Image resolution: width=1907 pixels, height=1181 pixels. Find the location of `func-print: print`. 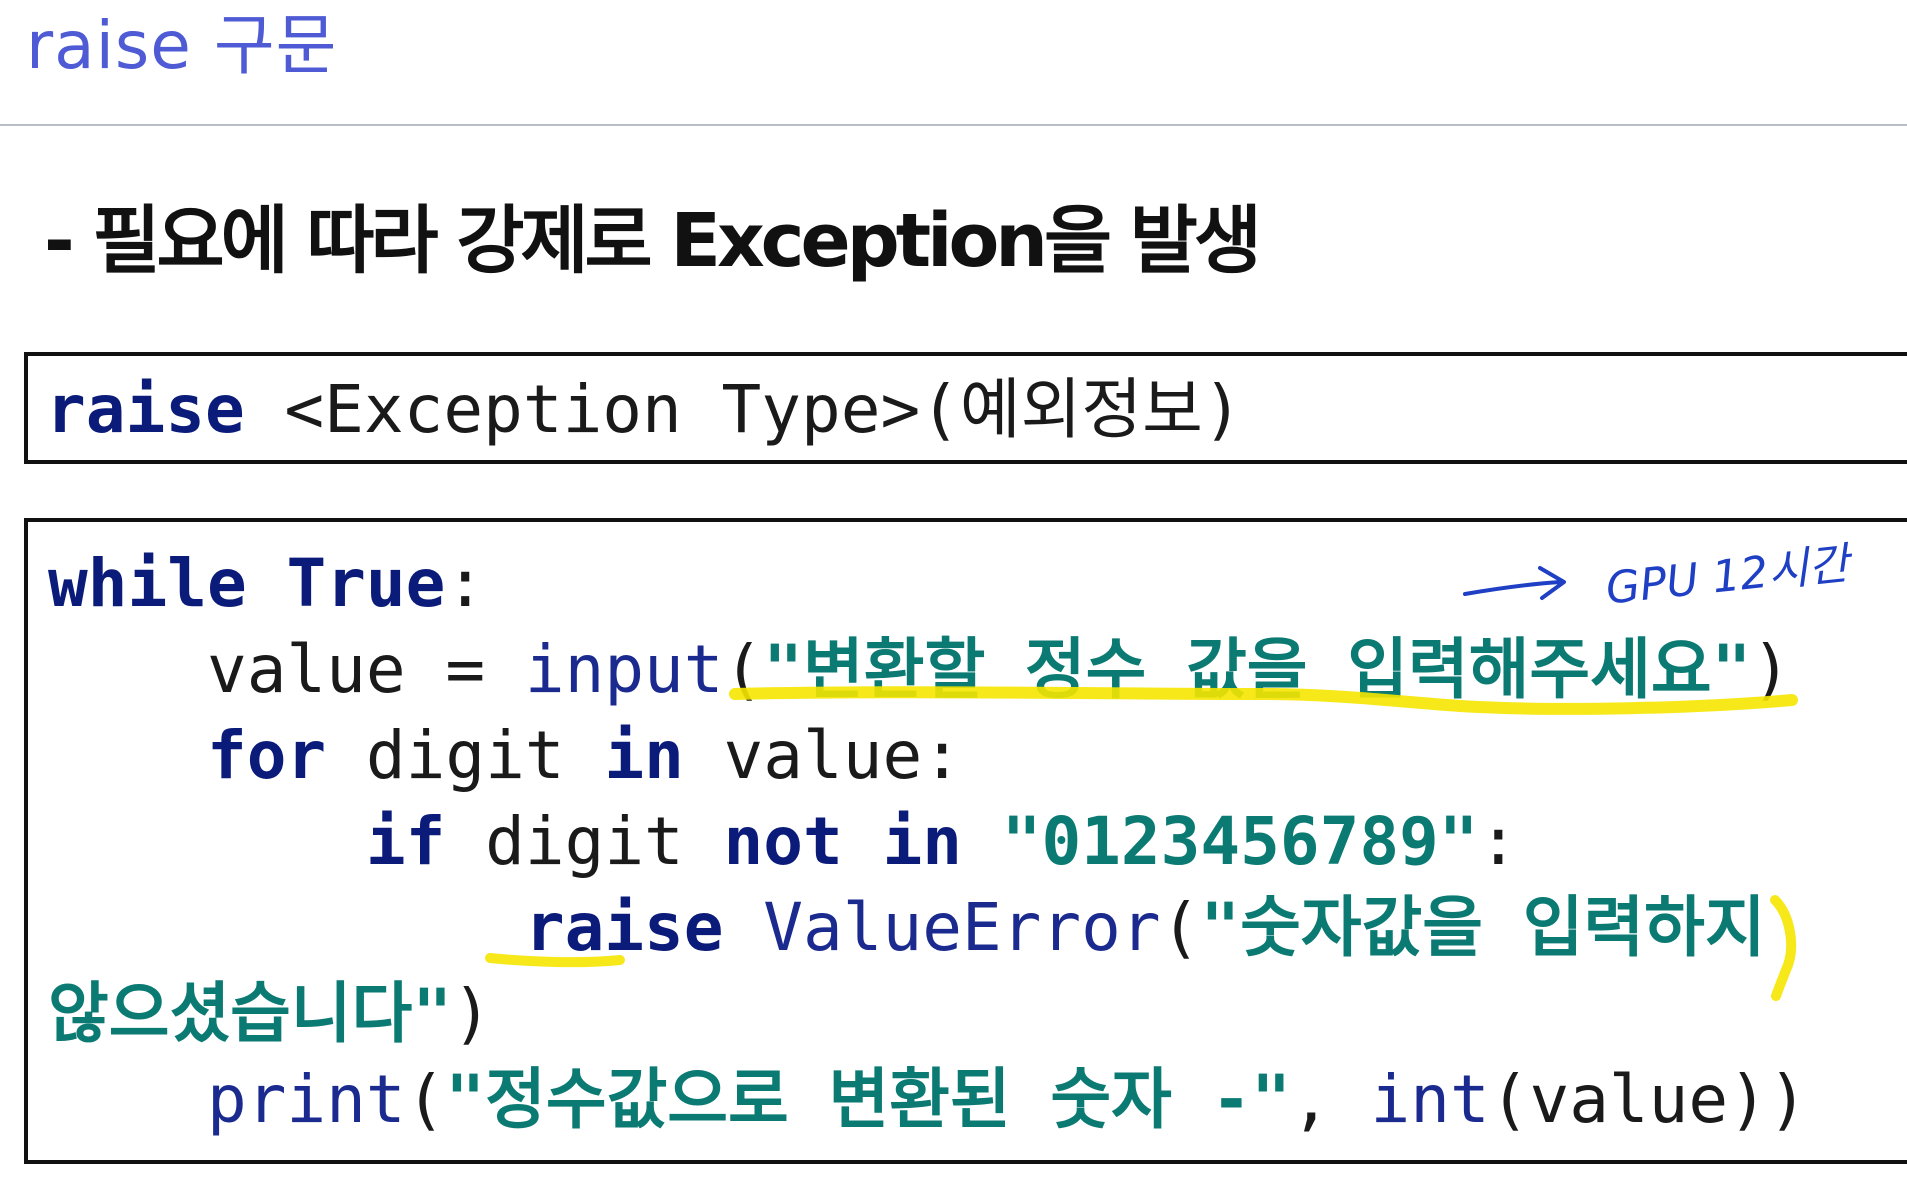

func-print: print is located at coordinates (306, 1099).